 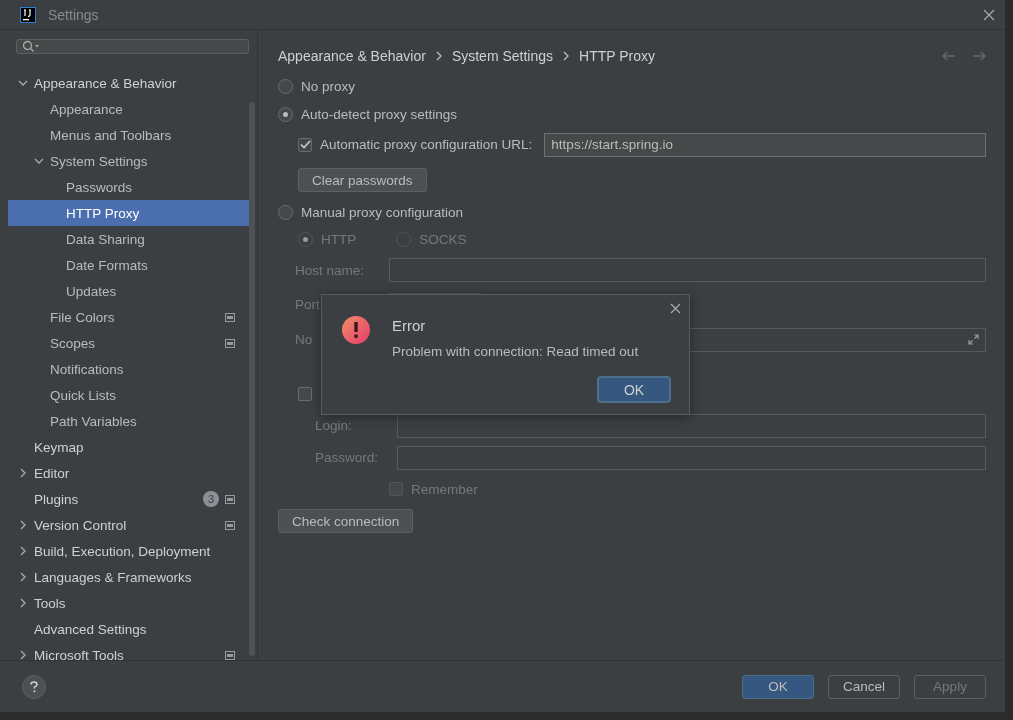 I want to click on field-label: Login:, so click(x=334, y=425).